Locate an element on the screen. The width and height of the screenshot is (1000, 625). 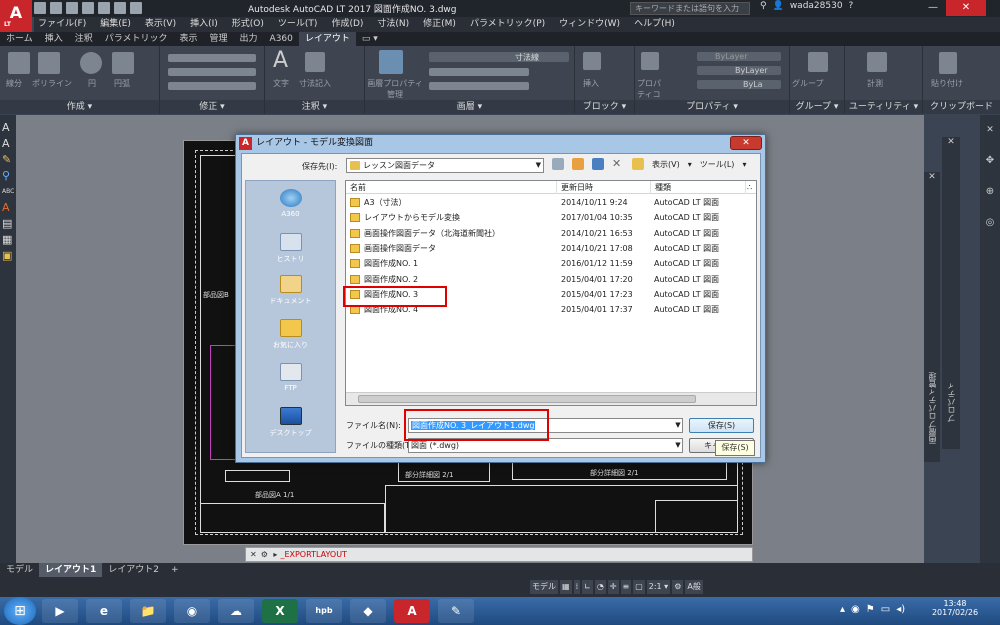
menu-item: 編集(E) is located at coordinates (115, 24).